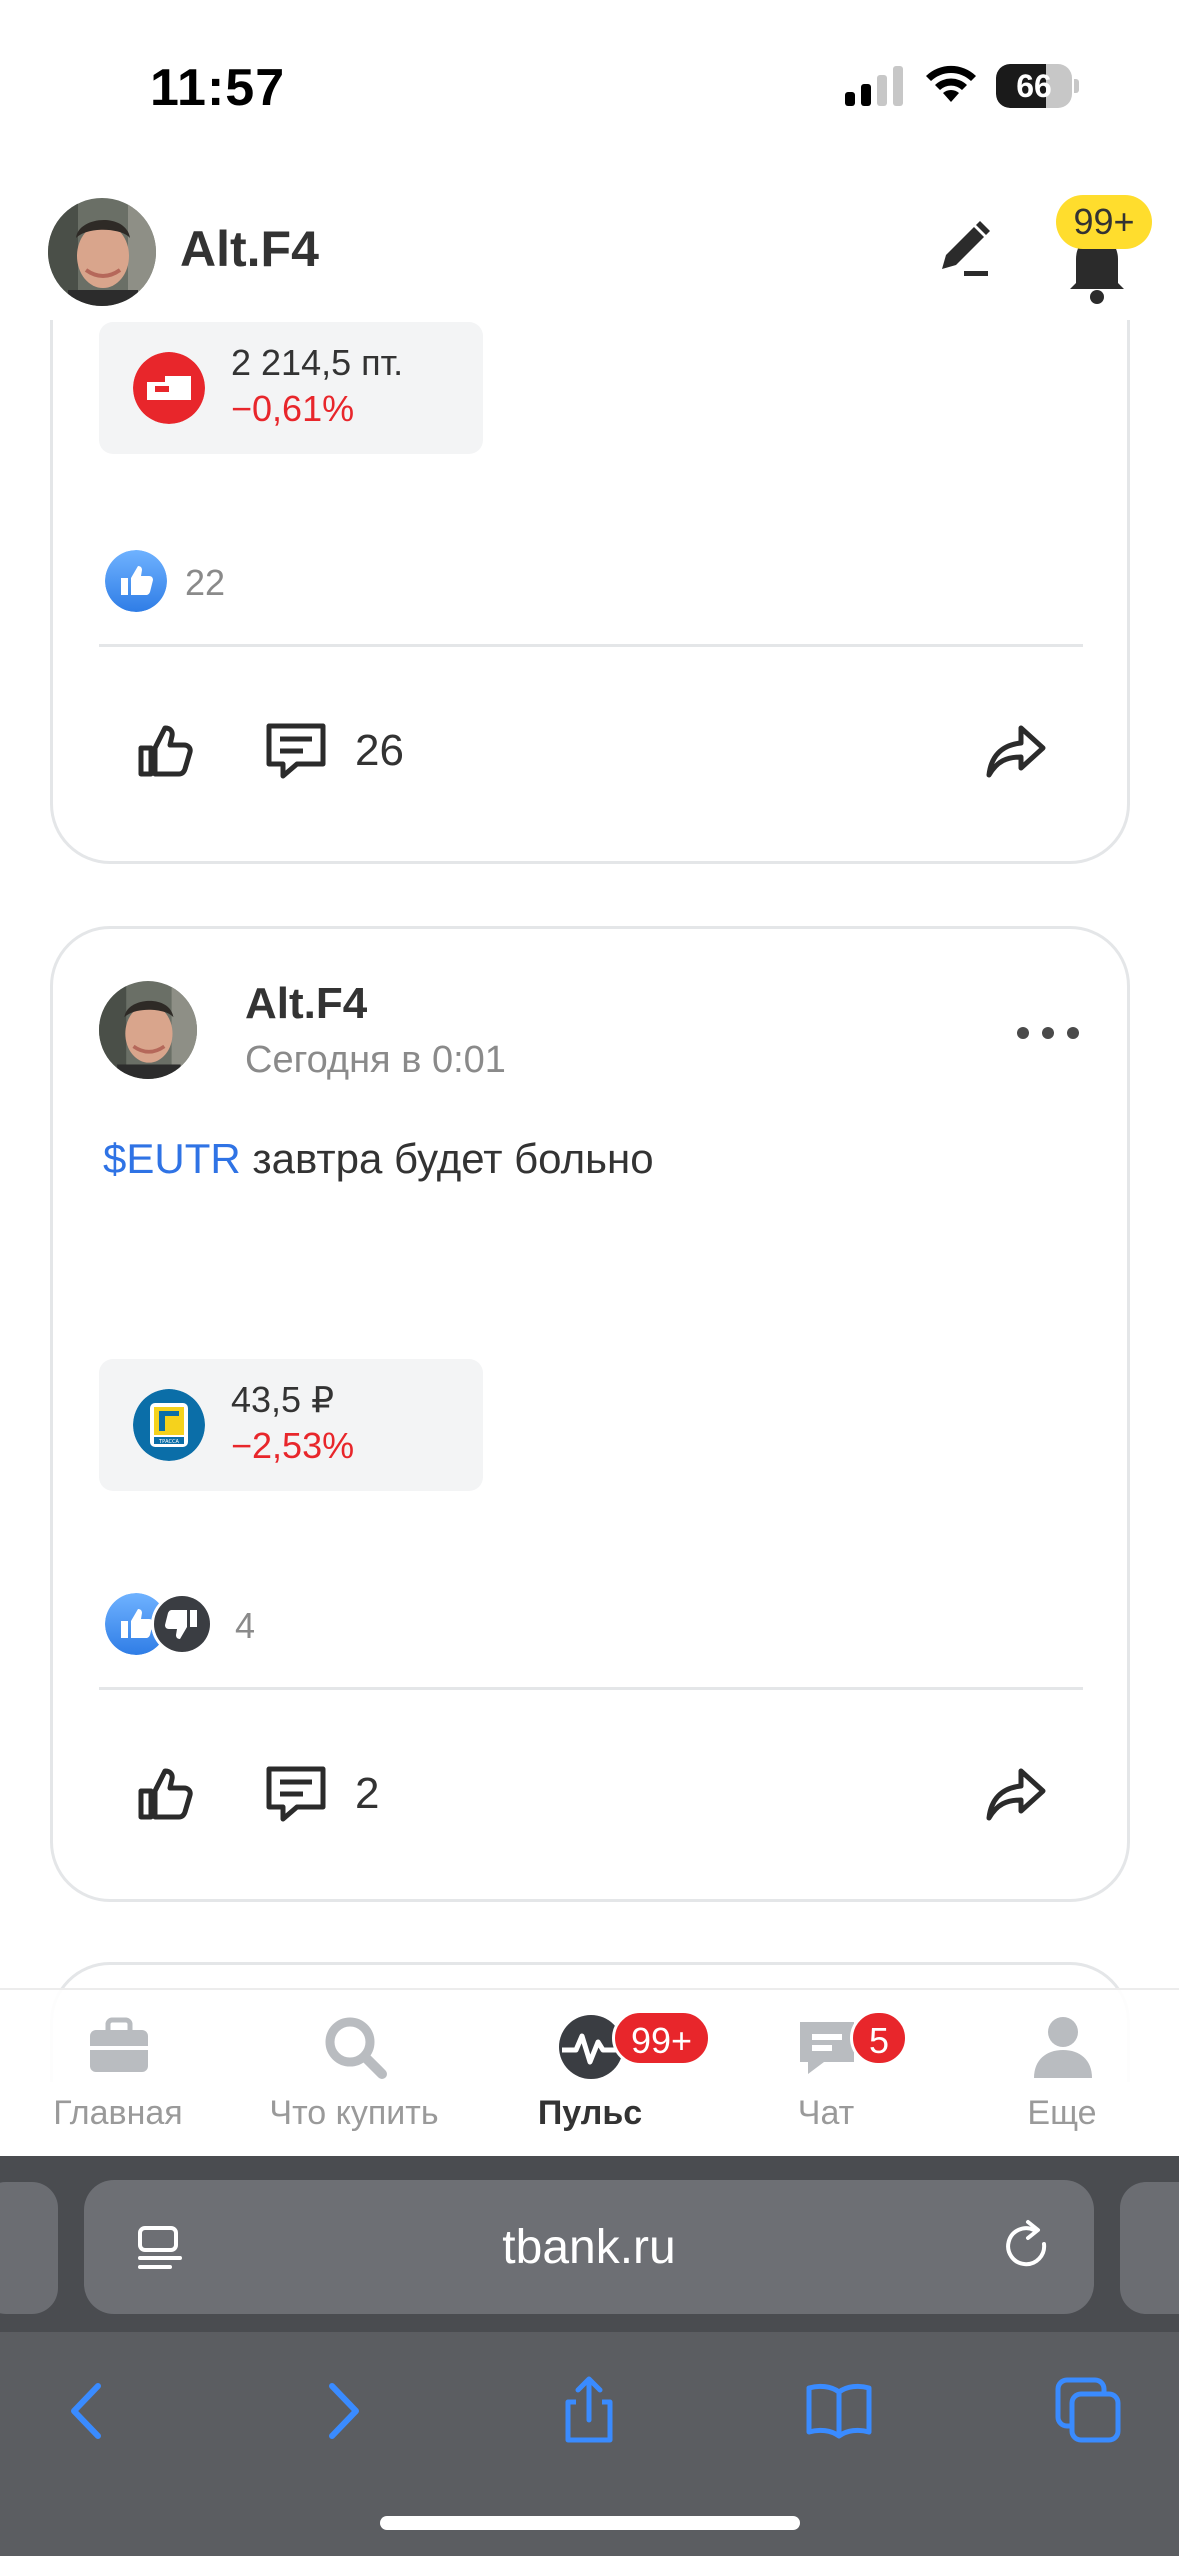 The height and width of the screenshot is (2556, 1179). I want to click on ticker-price: 43,5 ₽, so click(282, 1399).